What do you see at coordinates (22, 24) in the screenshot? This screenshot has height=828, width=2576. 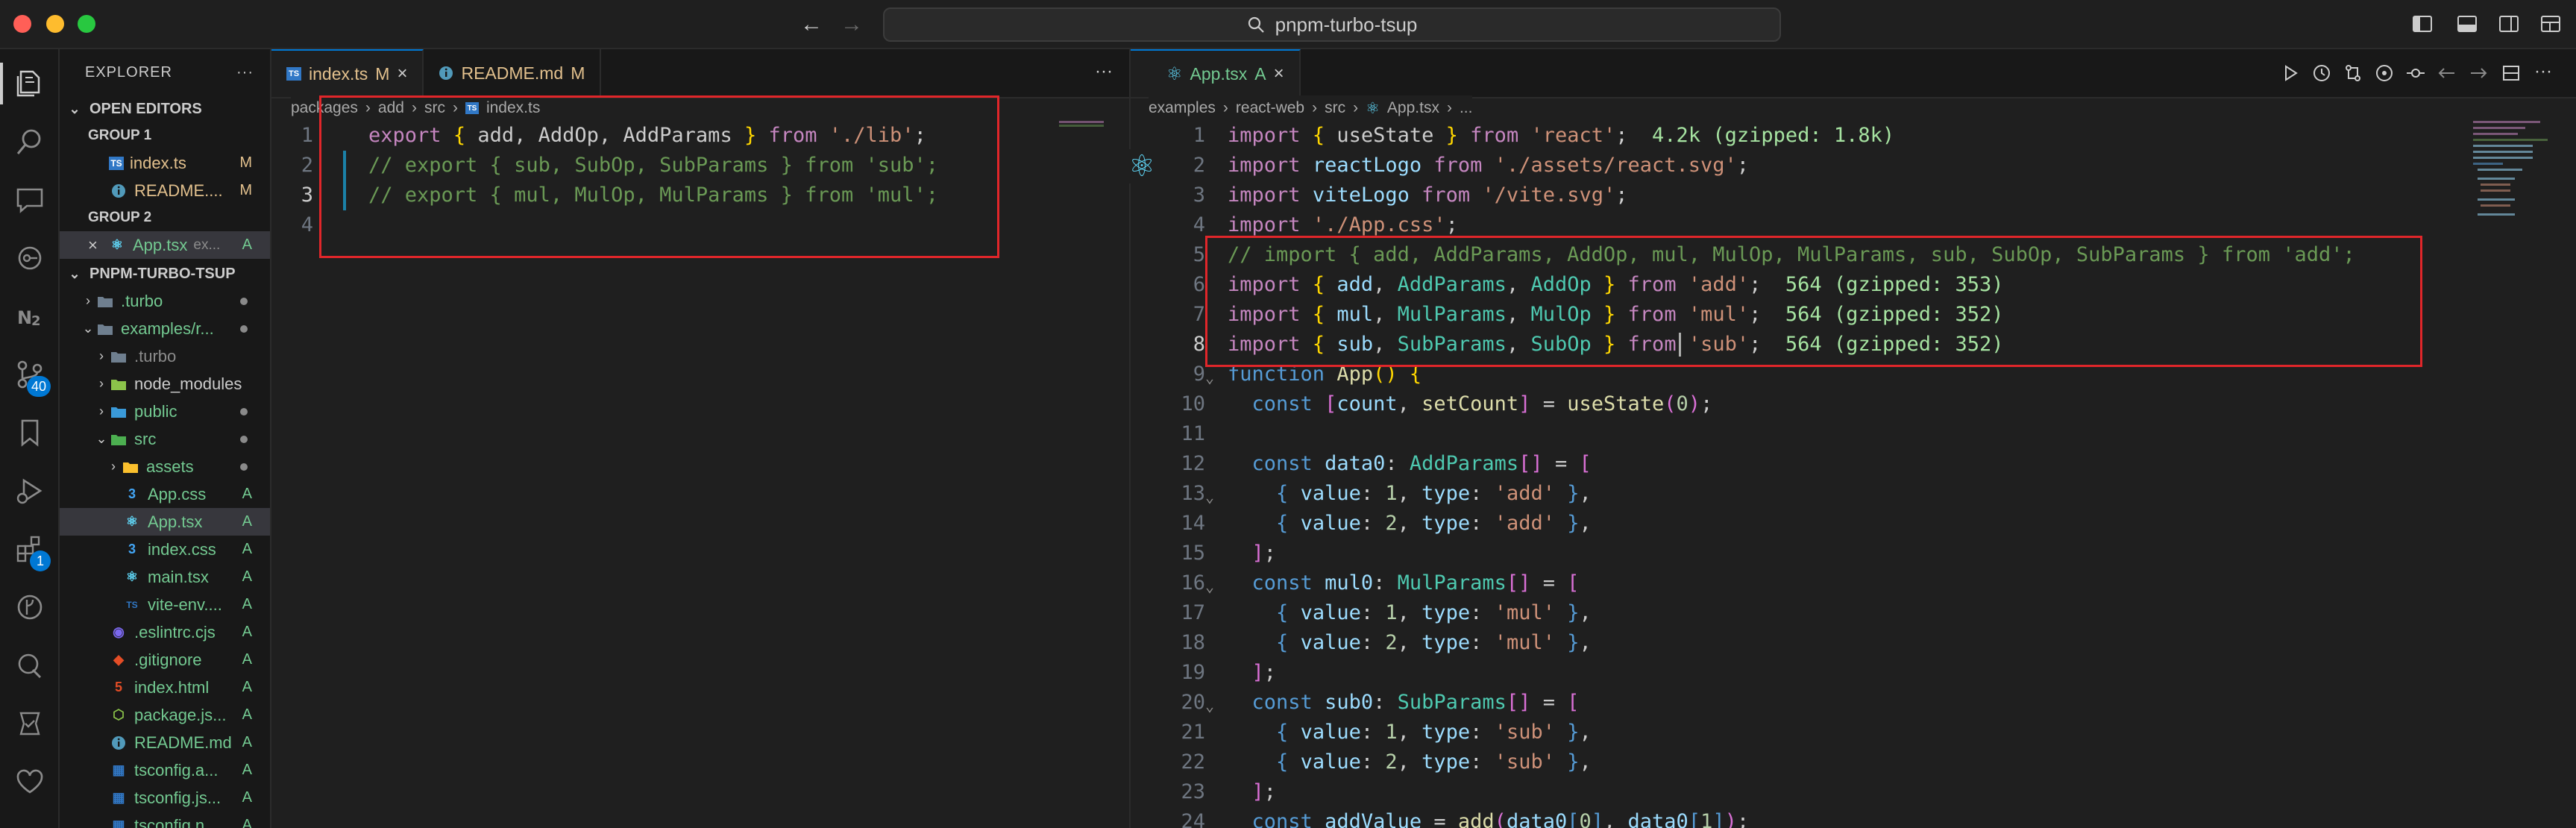 I see `close-window-button` at bounding box center [22, 24].